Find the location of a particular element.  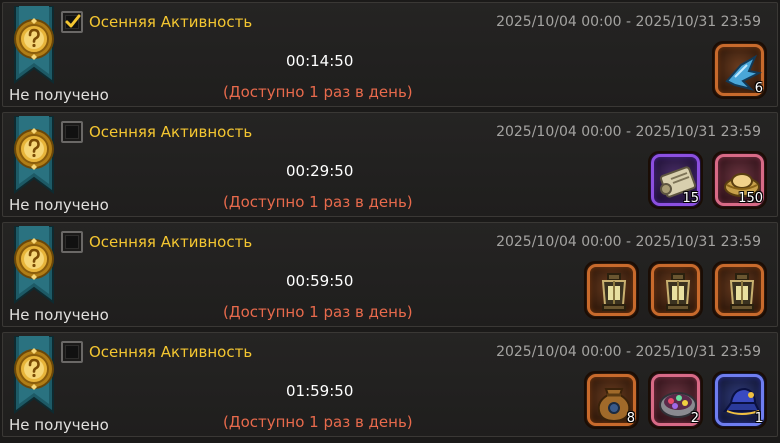

reward-count: 2 is located at coordinates (694, 418).